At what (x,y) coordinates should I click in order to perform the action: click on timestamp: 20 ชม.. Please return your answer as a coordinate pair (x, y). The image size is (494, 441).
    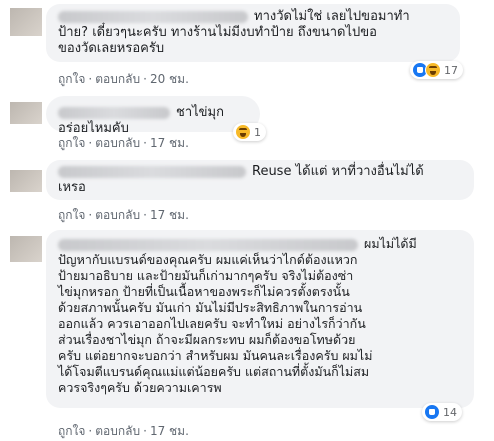
    Looking at the image, I should click on (169, 79).